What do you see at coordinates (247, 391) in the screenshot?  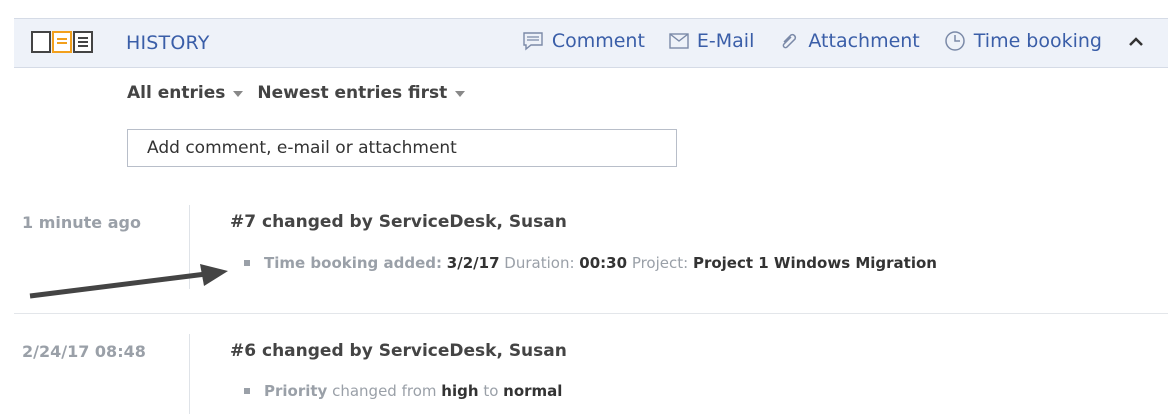 I see `bullet` at bounding box center [247, 391].